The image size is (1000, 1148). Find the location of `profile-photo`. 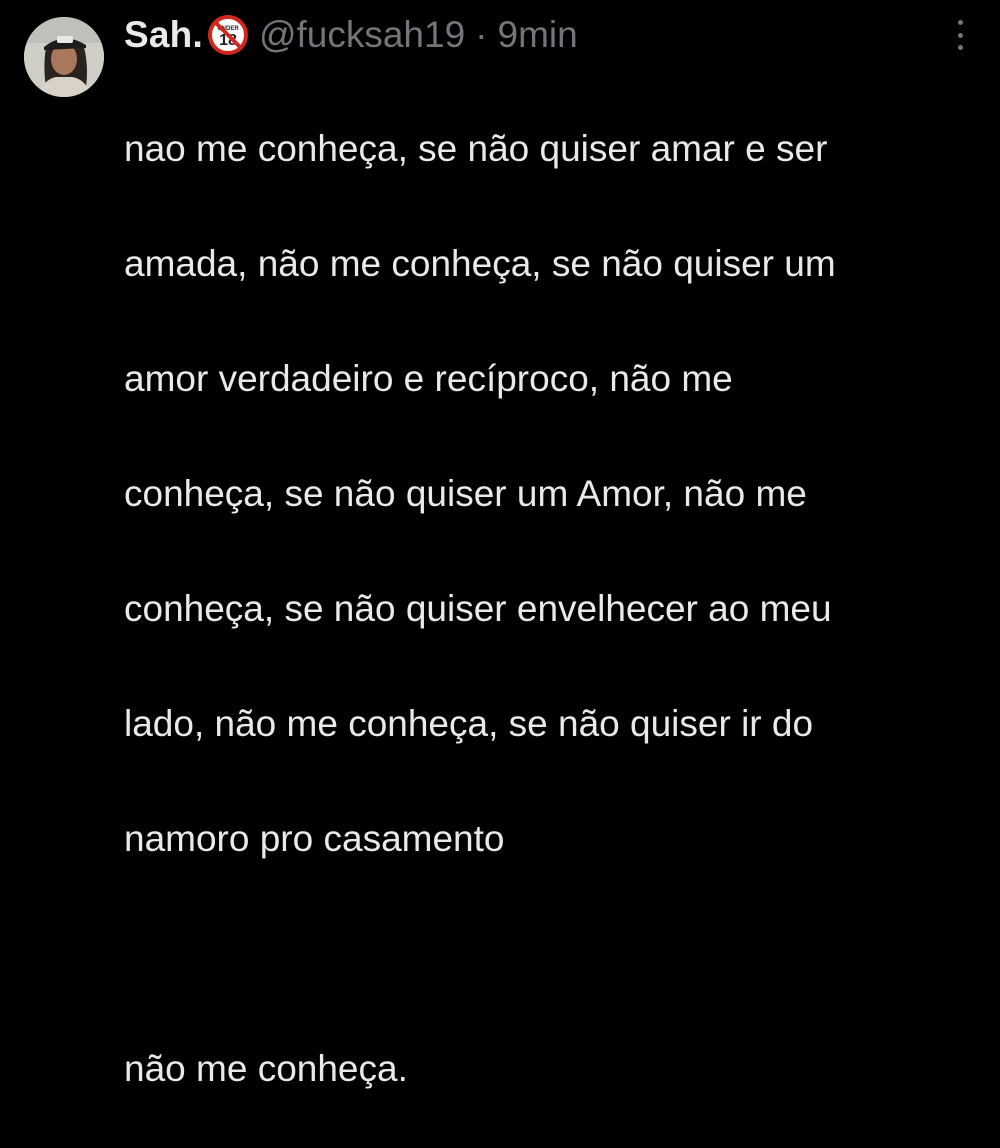

profile-photo is located at coordinates (64, 57).